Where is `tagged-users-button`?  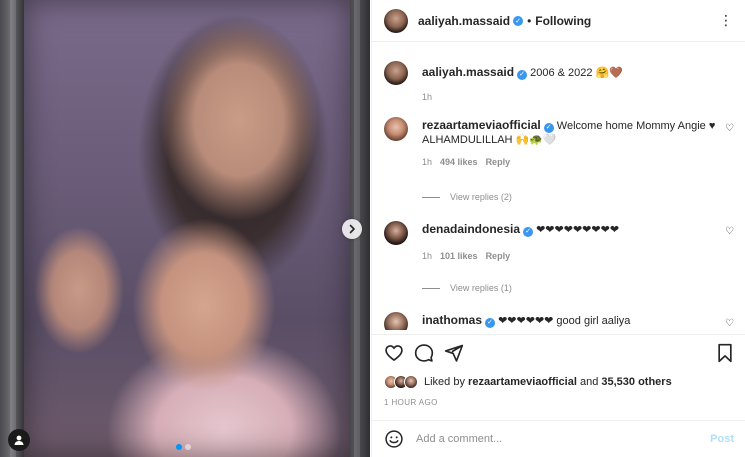 tagged-users-button is located at coordinates (19, 440).